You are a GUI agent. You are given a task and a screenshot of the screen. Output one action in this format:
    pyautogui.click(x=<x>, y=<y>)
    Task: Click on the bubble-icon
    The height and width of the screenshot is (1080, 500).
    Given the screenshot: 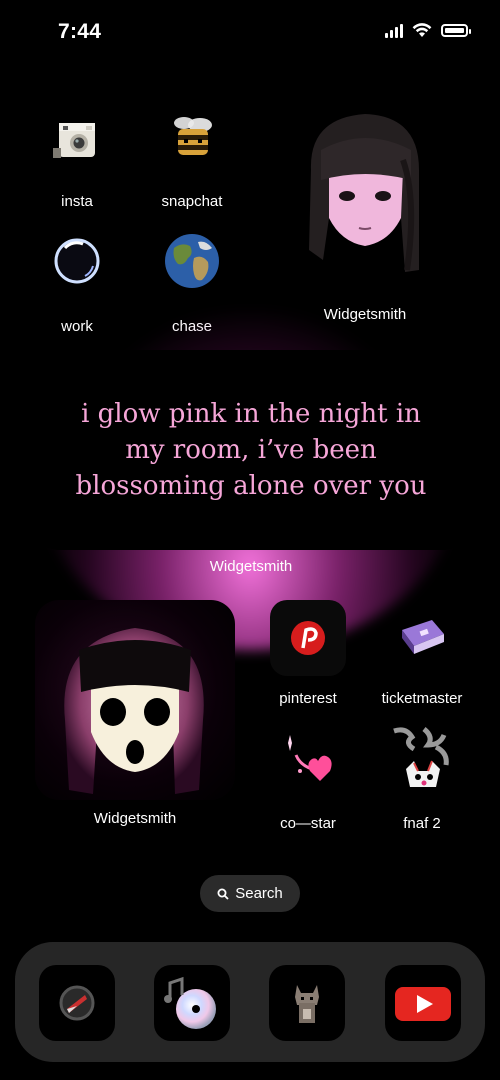 What is the action you would take?
    pyautogui.click(x=77, y=266)
    